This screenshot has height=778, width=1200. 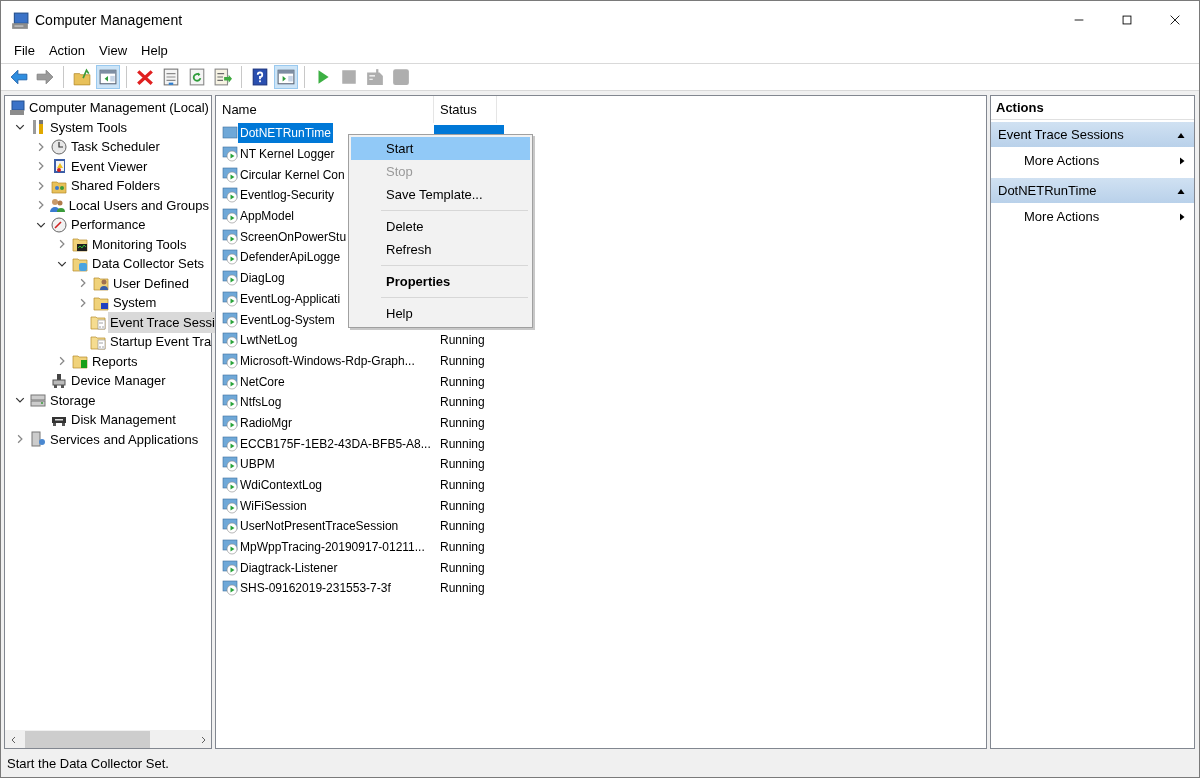 I want to click on horizontal-scrollbar, so click(x=108, y=739).